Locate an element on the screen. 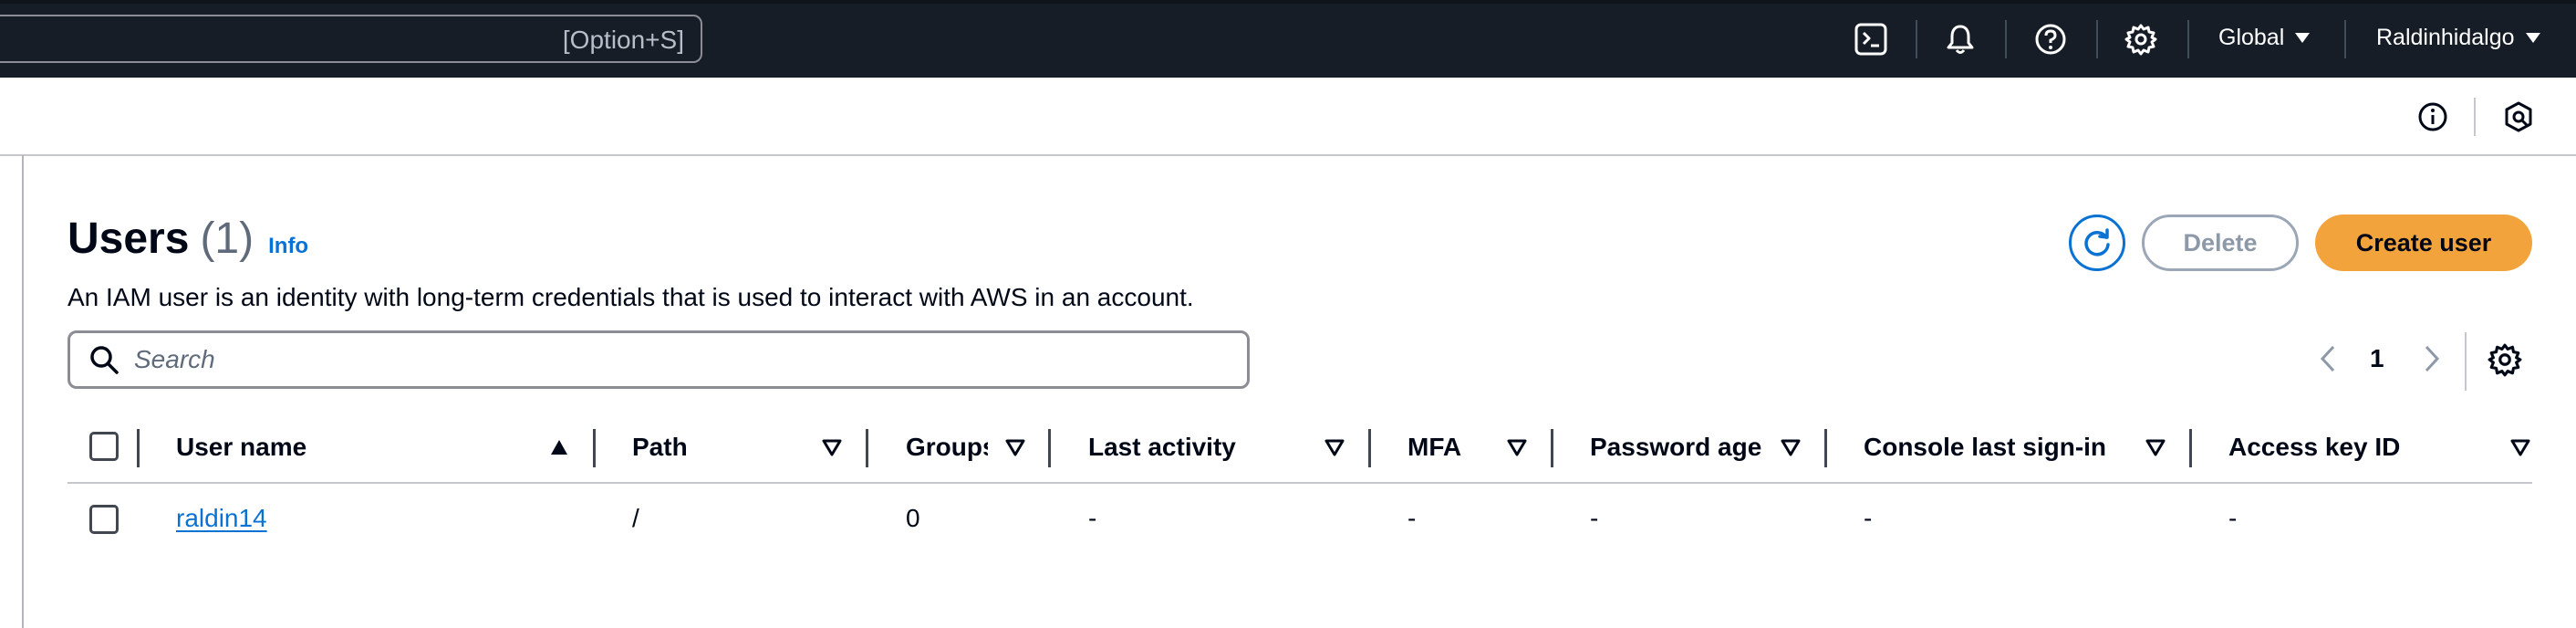 This screenshot has width=2576, height=628. current-page: 1 is located at coordinates (2377, 358).